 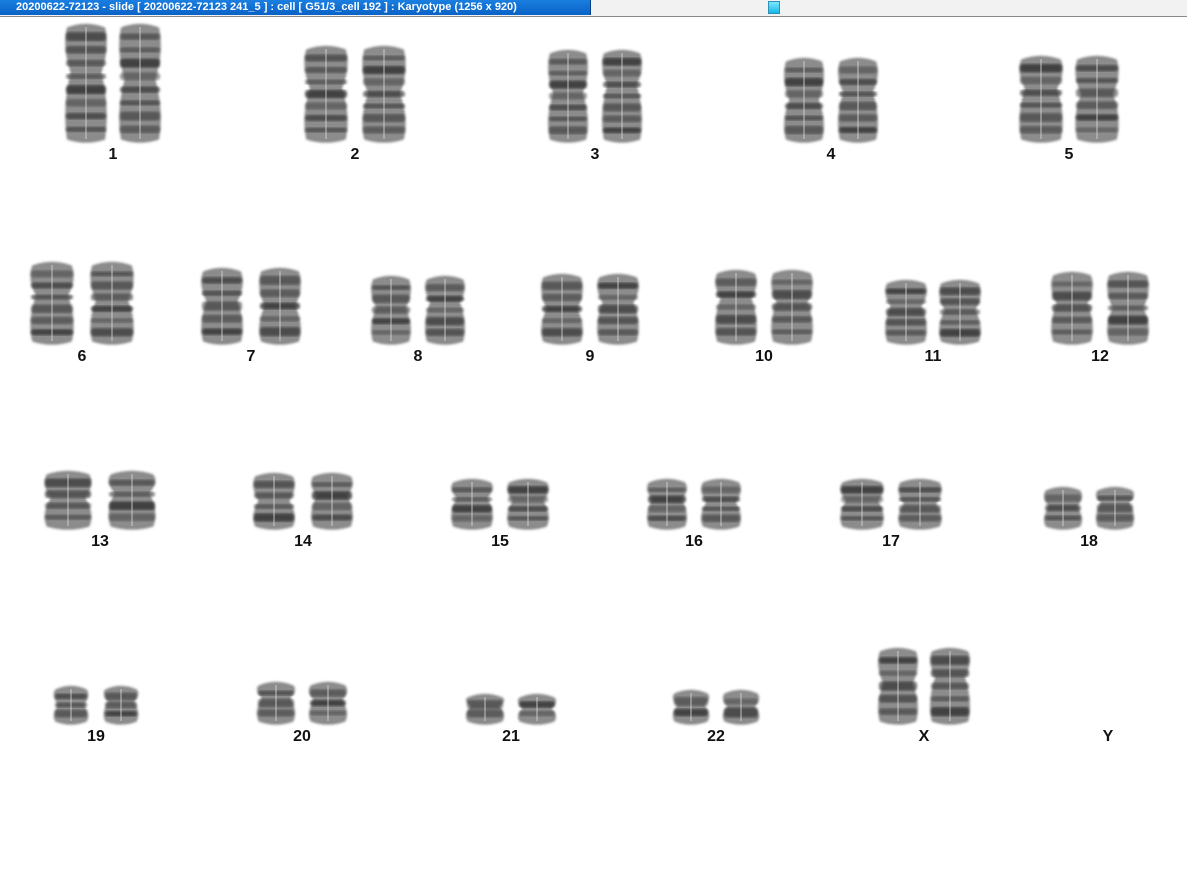 I want to click on chromosome-pair-5-image, so click(x=1069, y=99).